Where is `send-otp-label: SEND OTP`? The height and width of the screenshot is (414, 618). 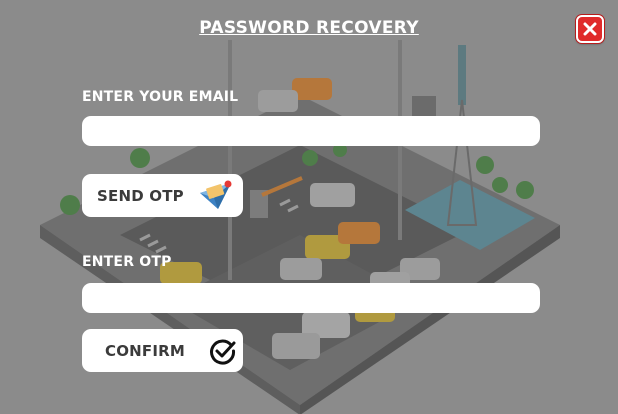 send-otp-label: SEND OTP is located at coordinates (140, 195).